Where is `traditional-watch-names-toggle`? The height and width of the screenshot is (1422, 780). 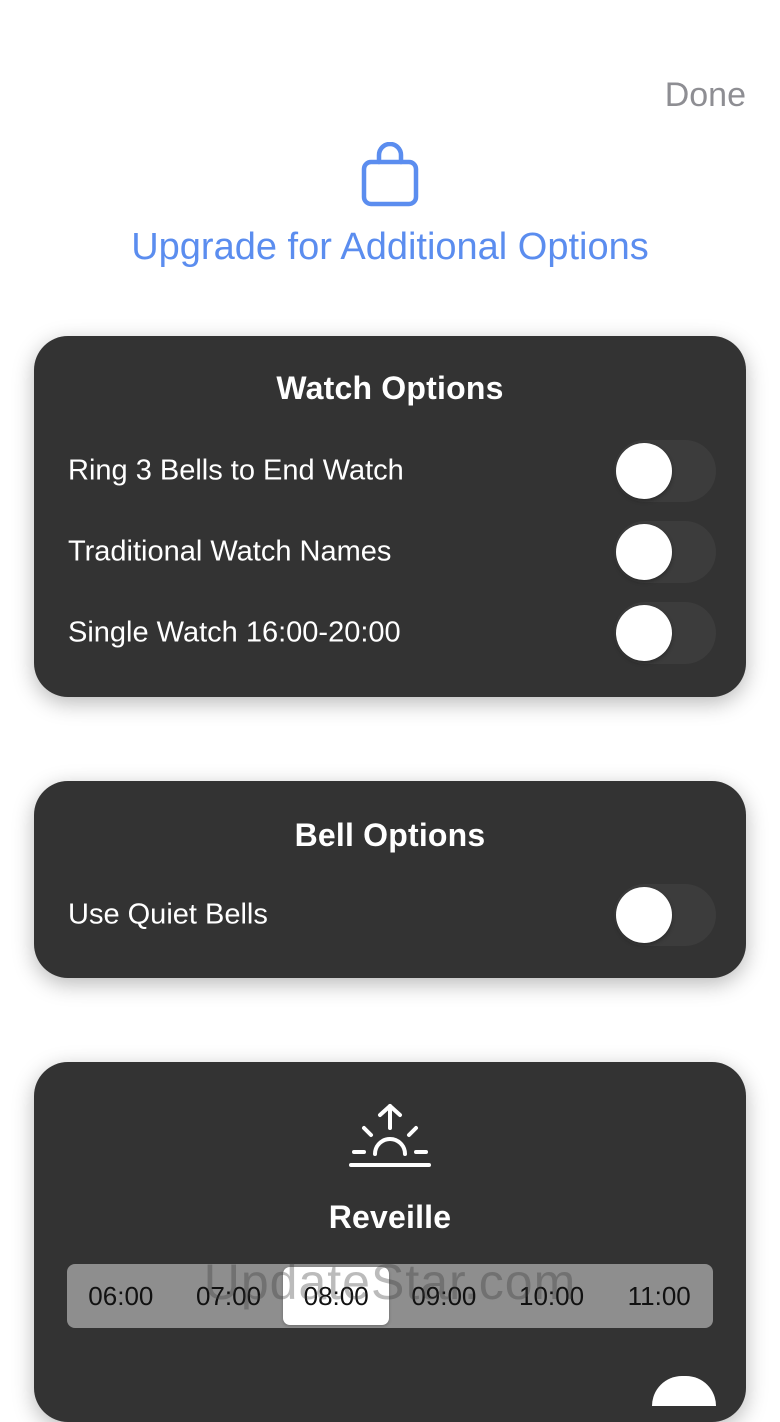 traditional-watch-names-toggle is located at coordinates (665, 552).